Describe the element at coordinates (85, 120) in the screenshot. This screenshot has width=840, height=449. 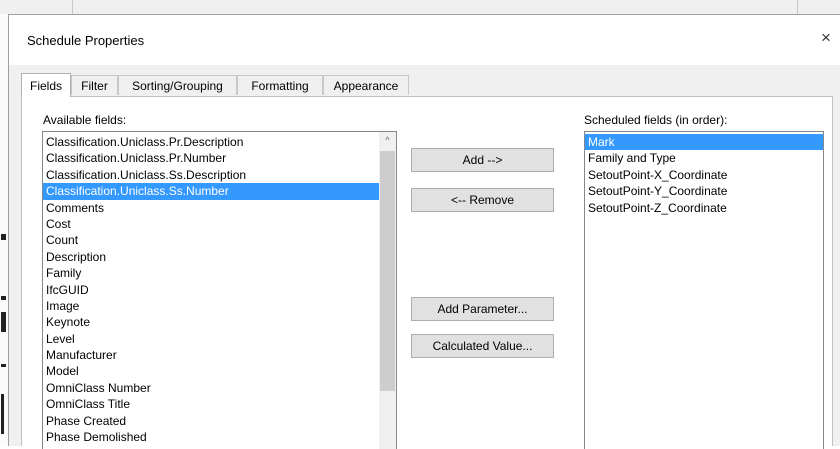
I see `available-fields-label: Available fields:` at that location.